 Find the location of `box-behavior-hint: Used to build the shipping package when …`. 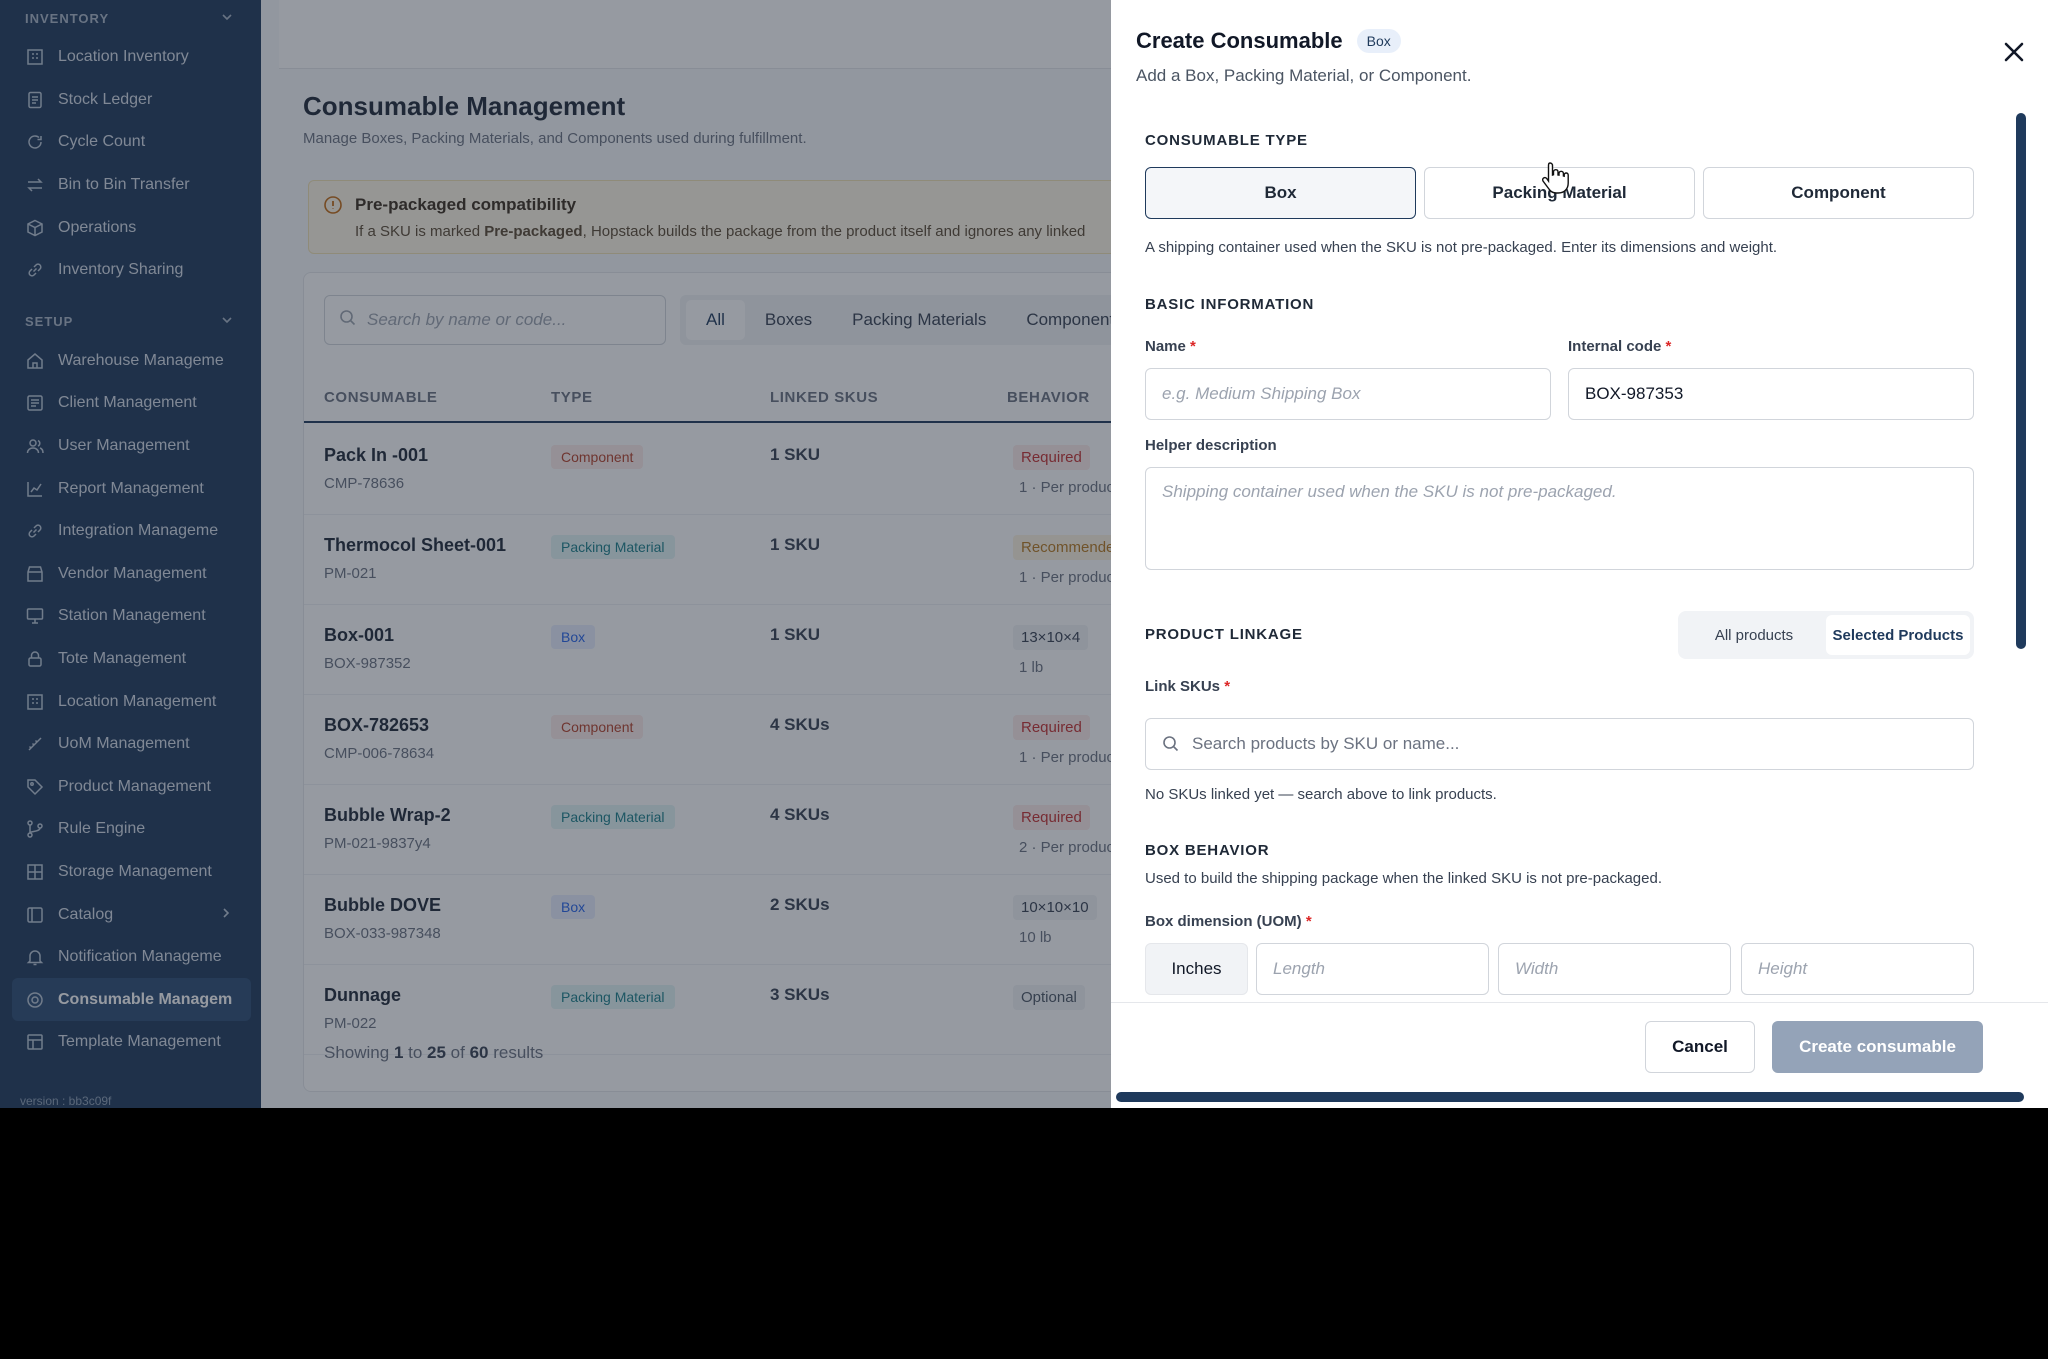

box-behavior-hint: Used to build the shipping package when … is located at coordinates (1403, 878).